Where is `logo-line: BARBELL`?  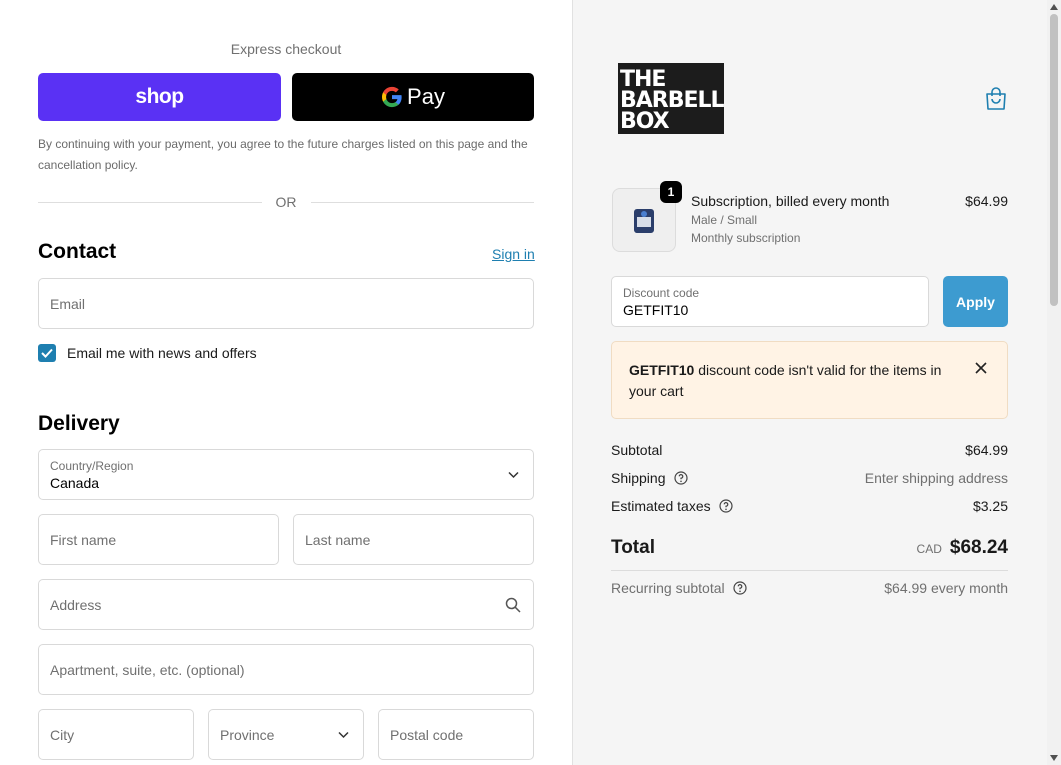
logo-line: BARBELL is located at coordinates (672, 100).